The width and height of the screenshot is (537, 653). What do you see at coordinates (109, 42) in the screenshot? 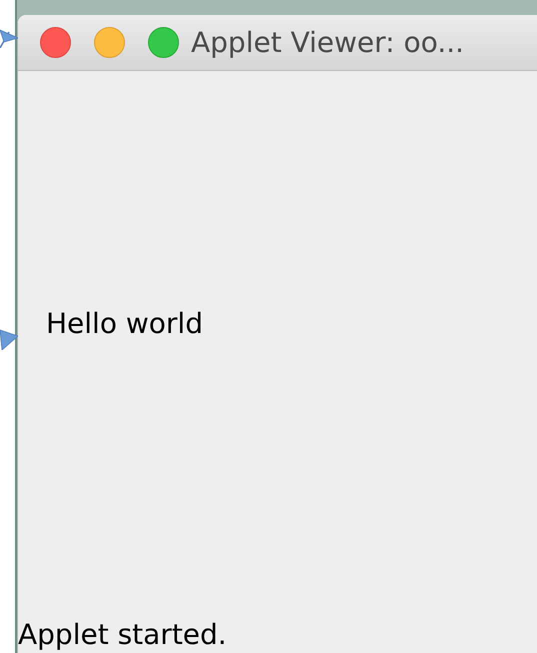
I see `minimize-button` at bounding box center [109, 42].